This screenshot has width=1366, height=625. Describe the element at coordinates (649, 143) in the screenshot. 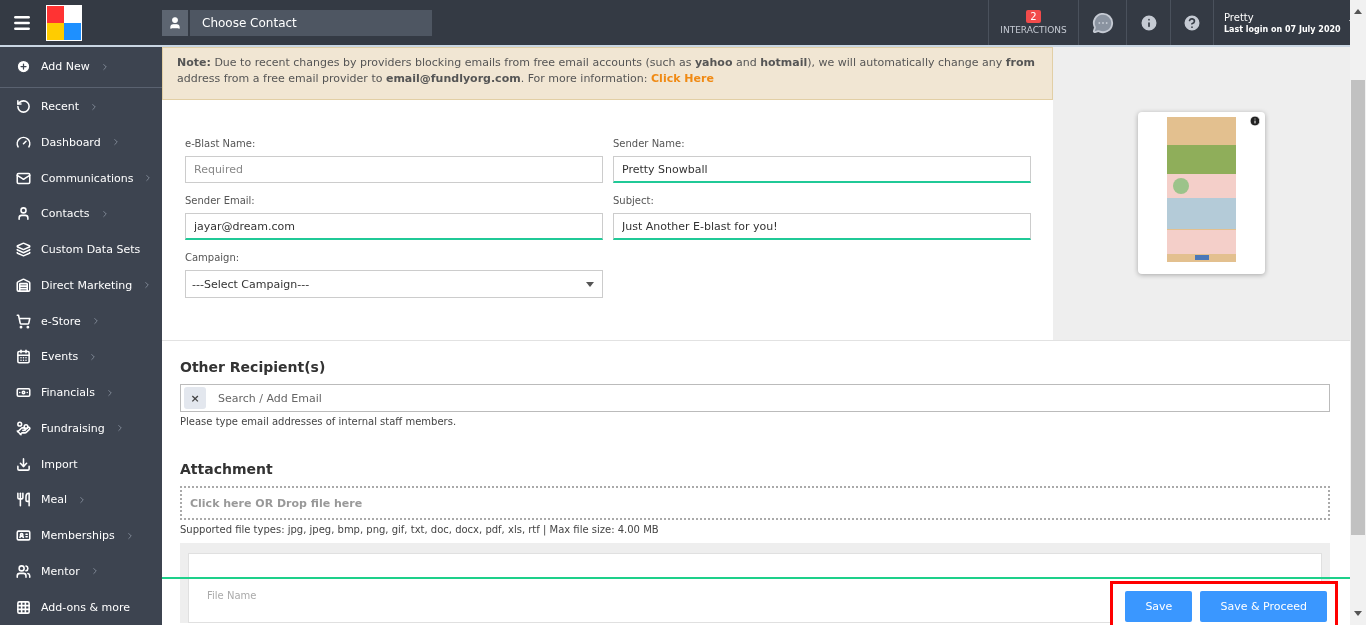

I see `field-label: Sender Name:` at that location.